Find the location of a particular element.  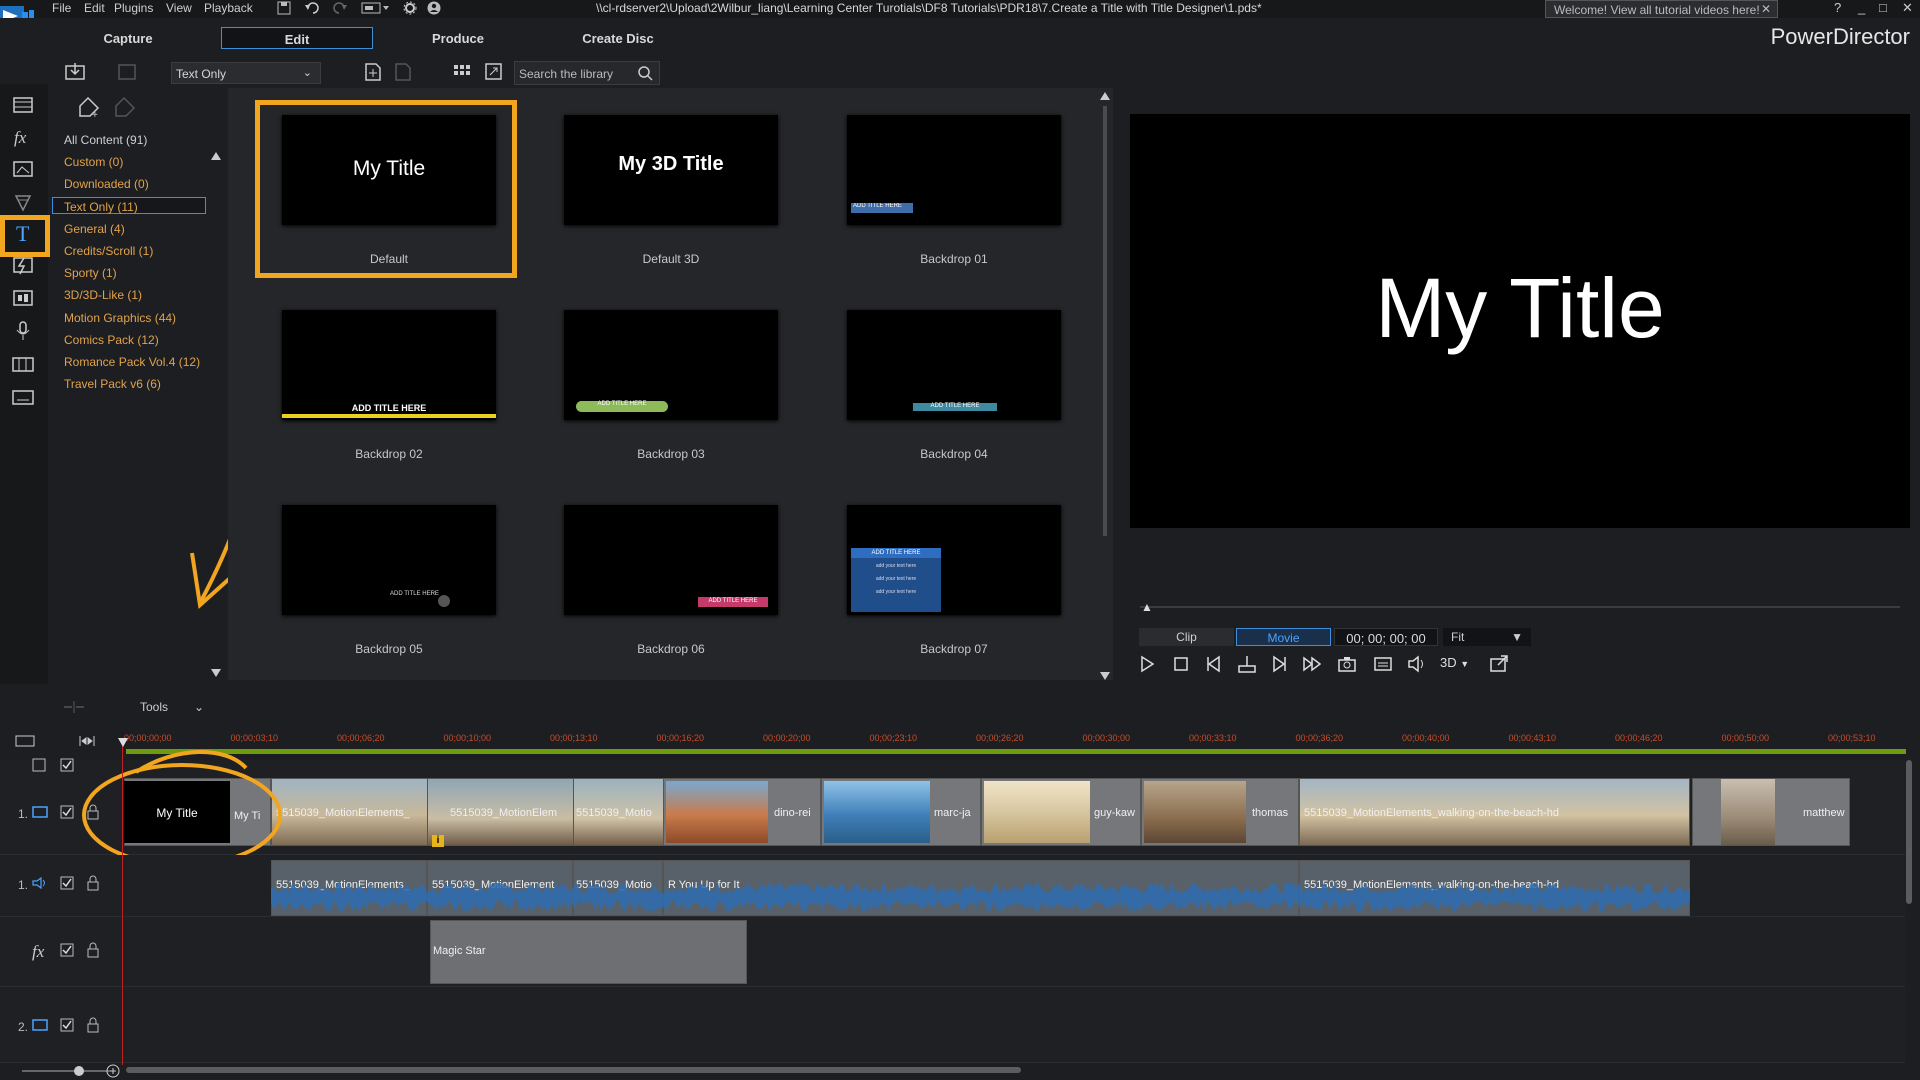

transition-room-icon is located at coordinates (23, 265).